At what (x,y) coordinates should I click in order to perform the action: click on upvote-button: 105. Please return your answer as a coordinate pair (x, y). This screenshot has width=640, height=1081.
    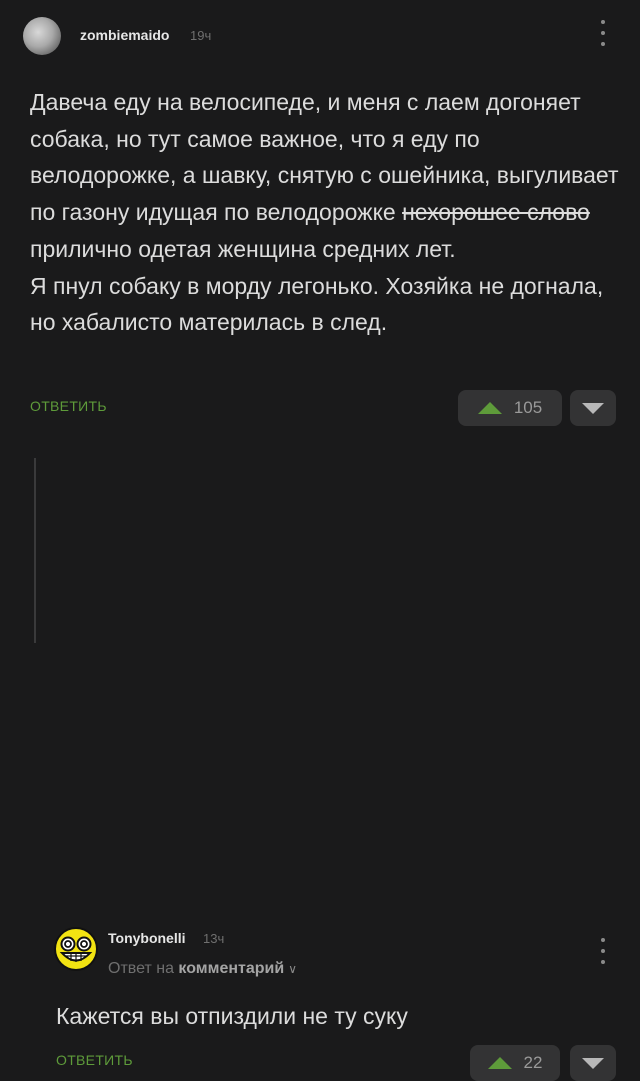
    Looking at the image, I should click on (510, 408).